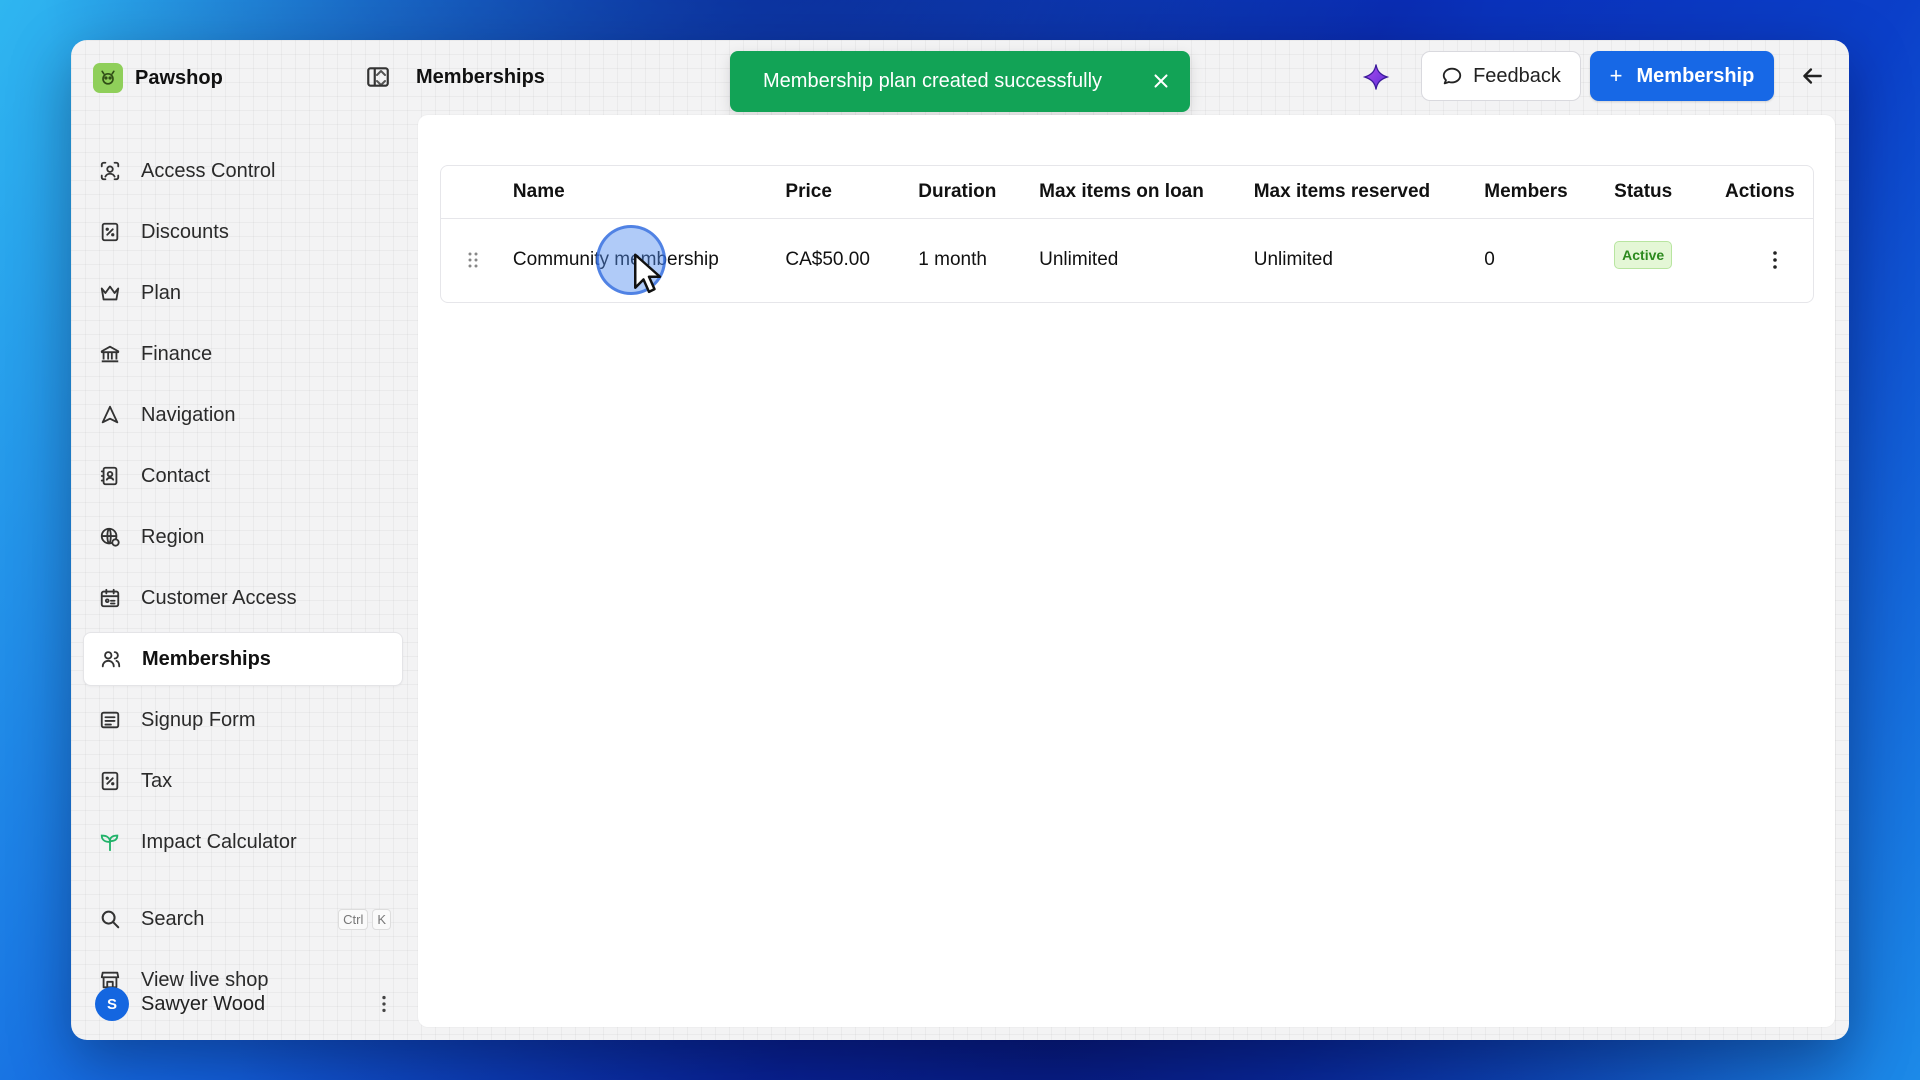 This screenshot has height=1080, width=1920. What do you see at coordinates (1643, 255) in the screenshot?
I see `status-badge: Active` at bounding box center [1643, 255].